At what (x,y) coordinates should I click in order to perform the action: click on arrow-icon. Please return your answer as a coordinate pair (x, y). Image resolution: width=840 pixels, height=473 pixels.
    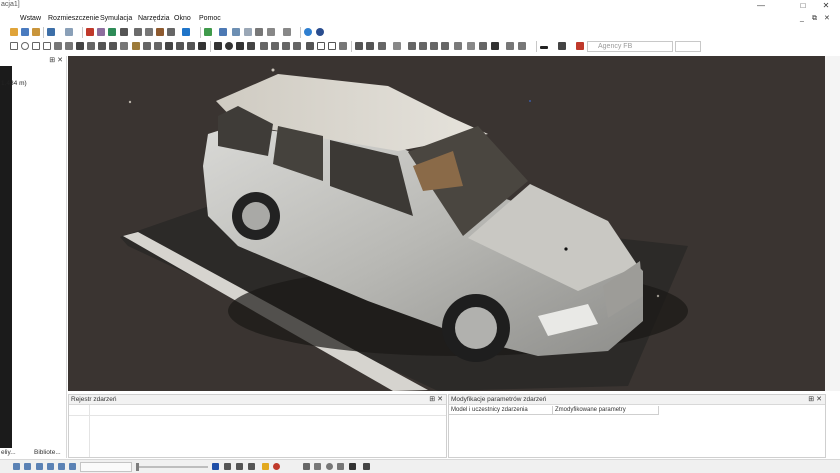
    Looking at the image, I should click on (102, 46).